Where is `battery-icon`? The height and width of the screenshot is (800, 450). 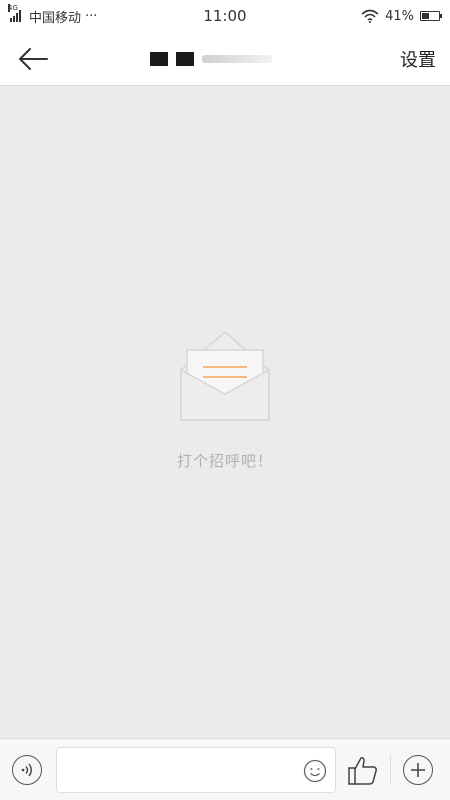 battery-icon is located at coordinates (431, 16).